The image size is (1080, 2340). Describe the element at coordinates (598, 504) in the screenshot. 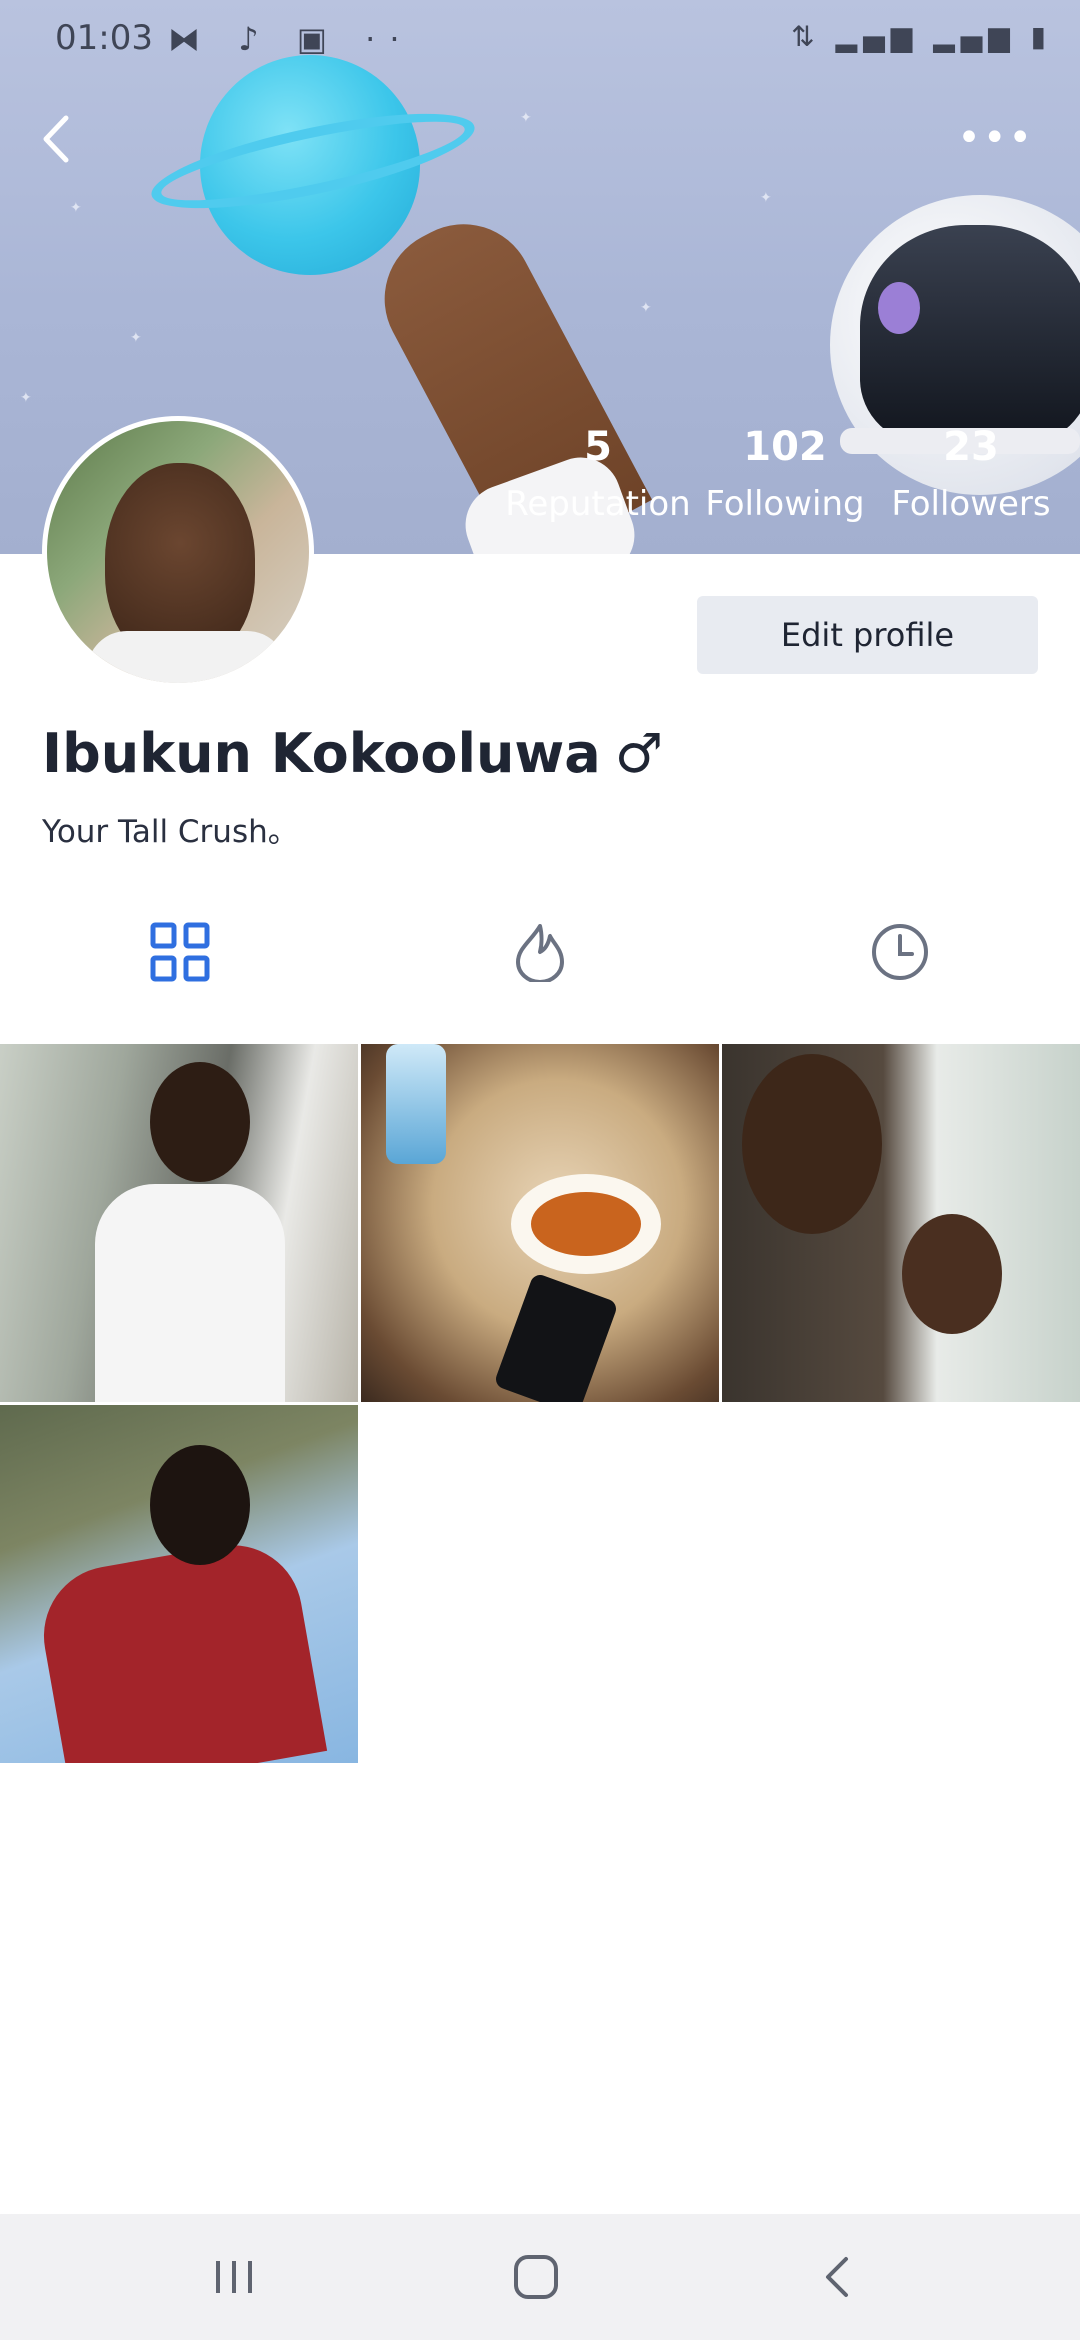

I see `stat-label: Reputation` at that location.